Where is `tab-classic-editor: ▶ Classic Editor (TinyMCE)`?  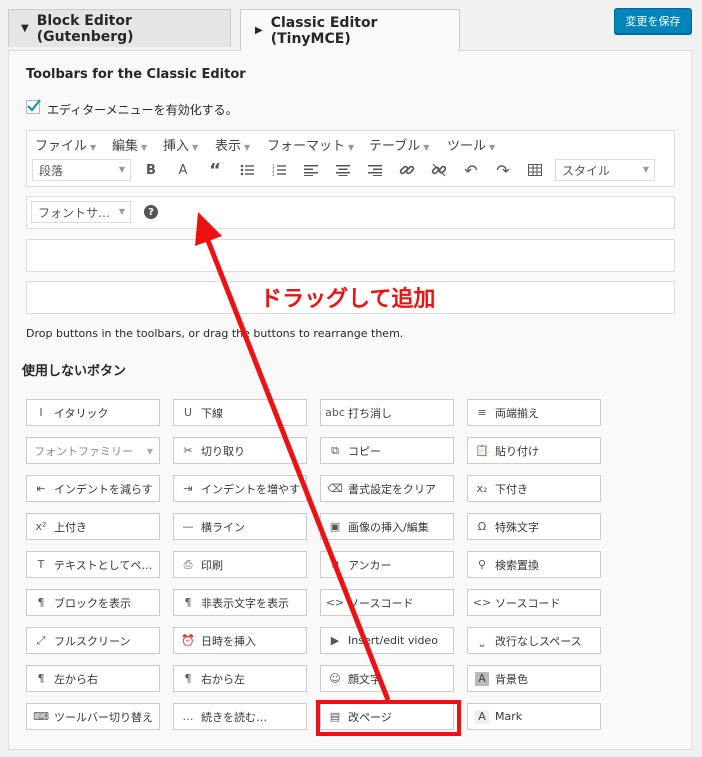 tab-classic-editor: ▶ Classic Editor (TinyMCE) is located at coordinates (350, 30).